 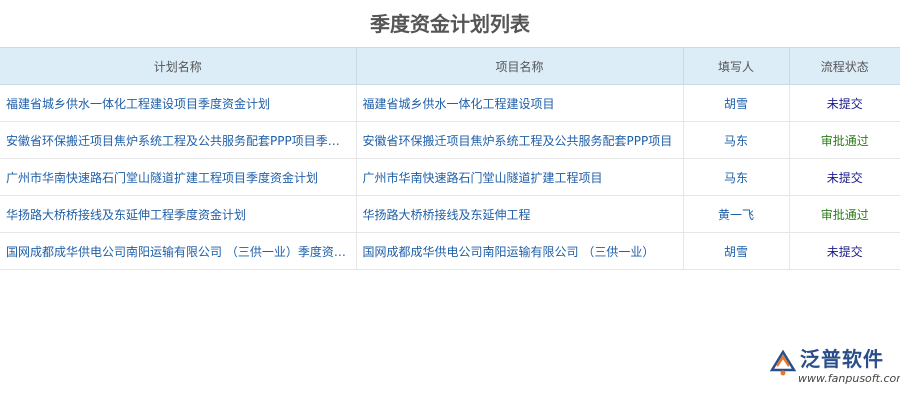 I want to click on column-header-project-name: 项目名称, so click(x=519, y=66).